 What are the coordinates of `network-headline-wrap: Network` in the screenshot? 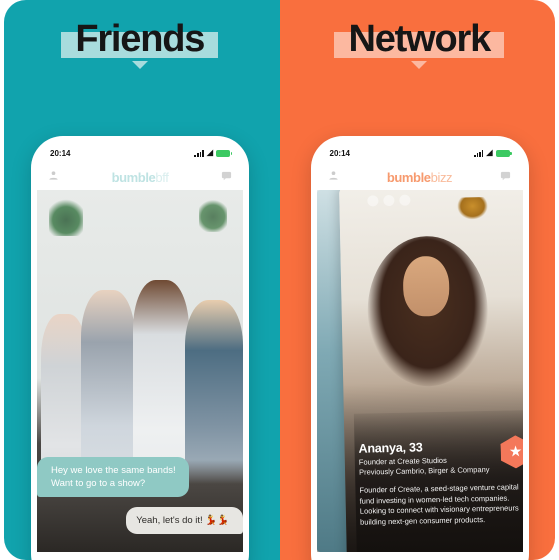 It's located at (419, 42).